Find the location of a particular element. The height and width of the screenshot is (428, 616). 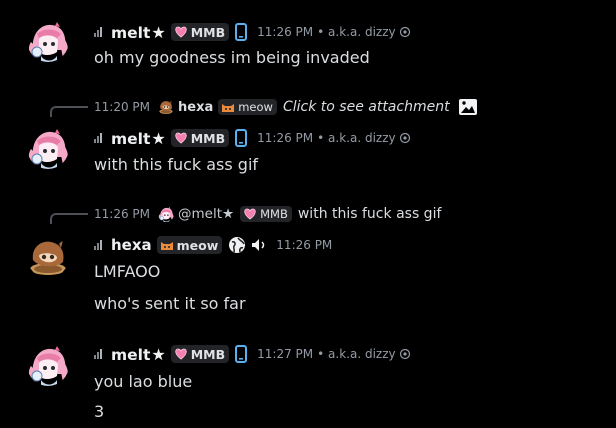

username: hexa is located at coordinates (131, 245).